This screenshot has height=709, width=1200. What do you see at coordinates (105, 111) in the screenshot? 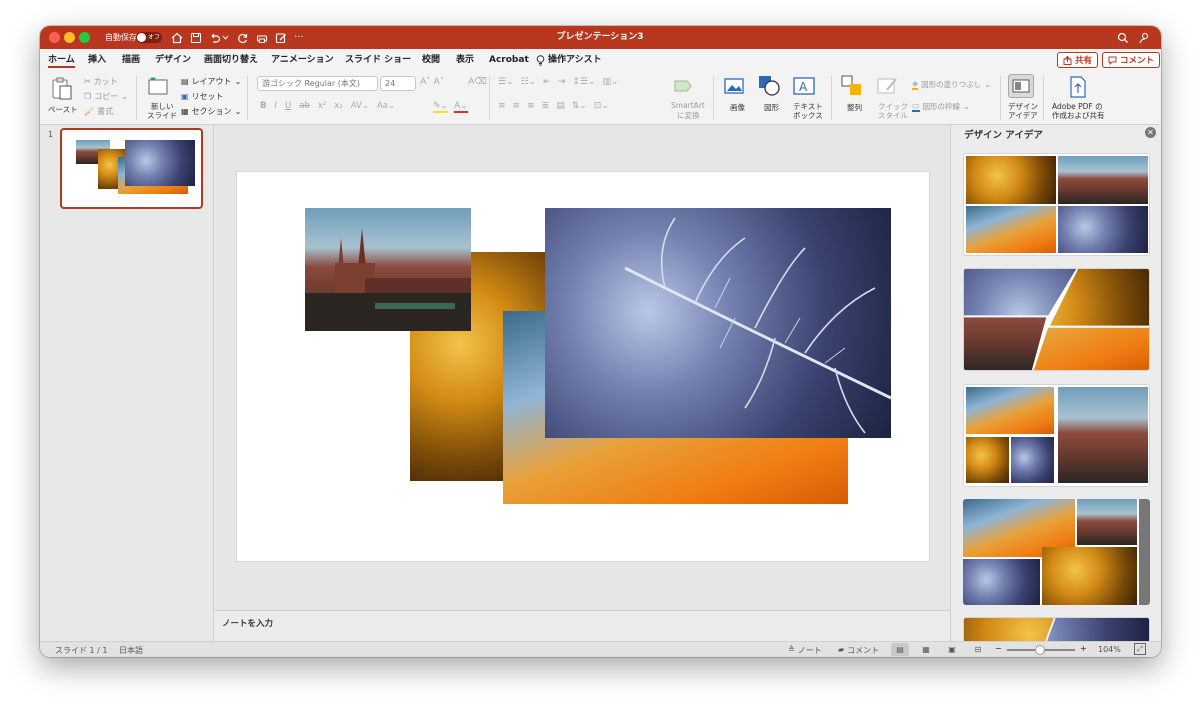
I see `format-label: 書式` at bounding box center [105, 111].